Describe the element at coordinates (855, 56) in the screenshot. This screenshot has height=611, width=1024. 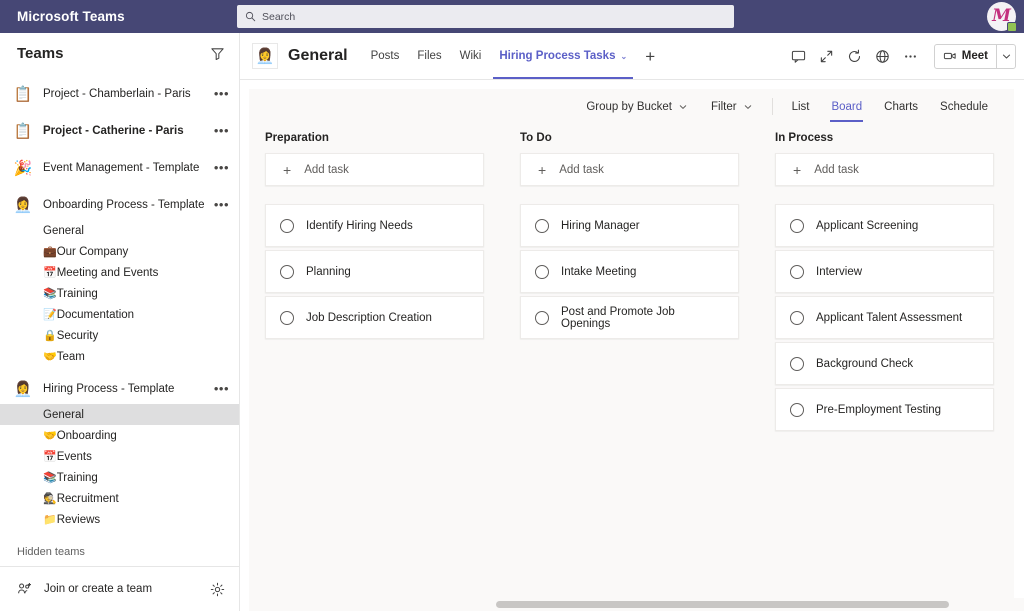
I see `refresh-icon` at that location.